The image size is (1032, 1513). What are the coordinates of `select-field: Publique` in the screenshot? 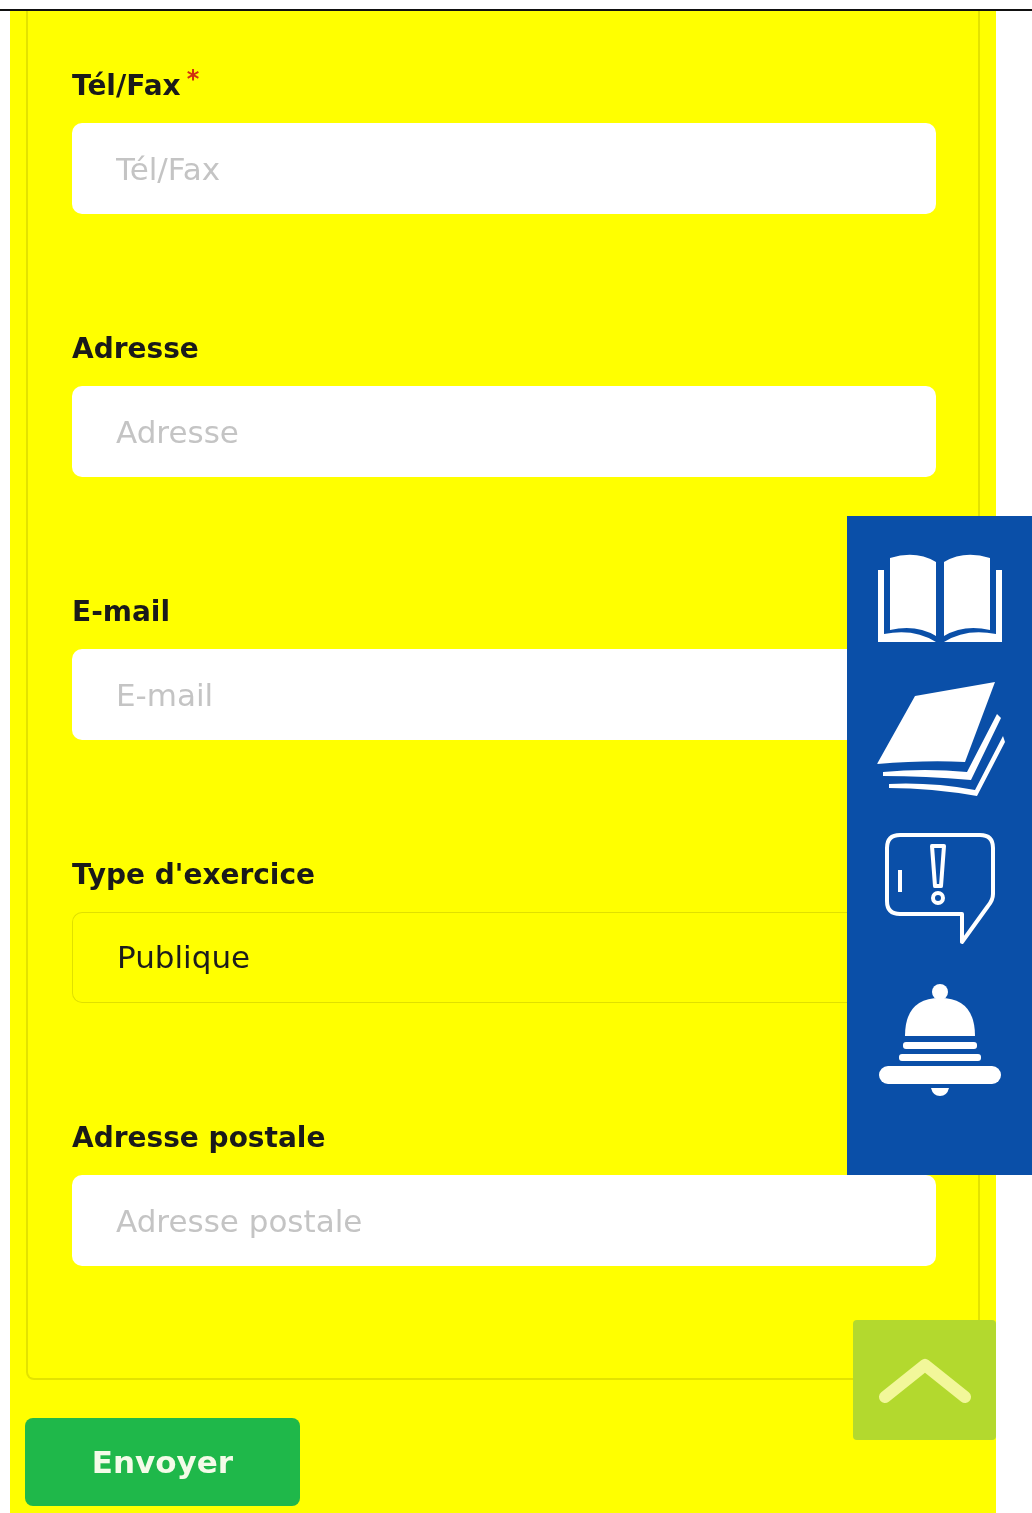 It's located at (459, 957).